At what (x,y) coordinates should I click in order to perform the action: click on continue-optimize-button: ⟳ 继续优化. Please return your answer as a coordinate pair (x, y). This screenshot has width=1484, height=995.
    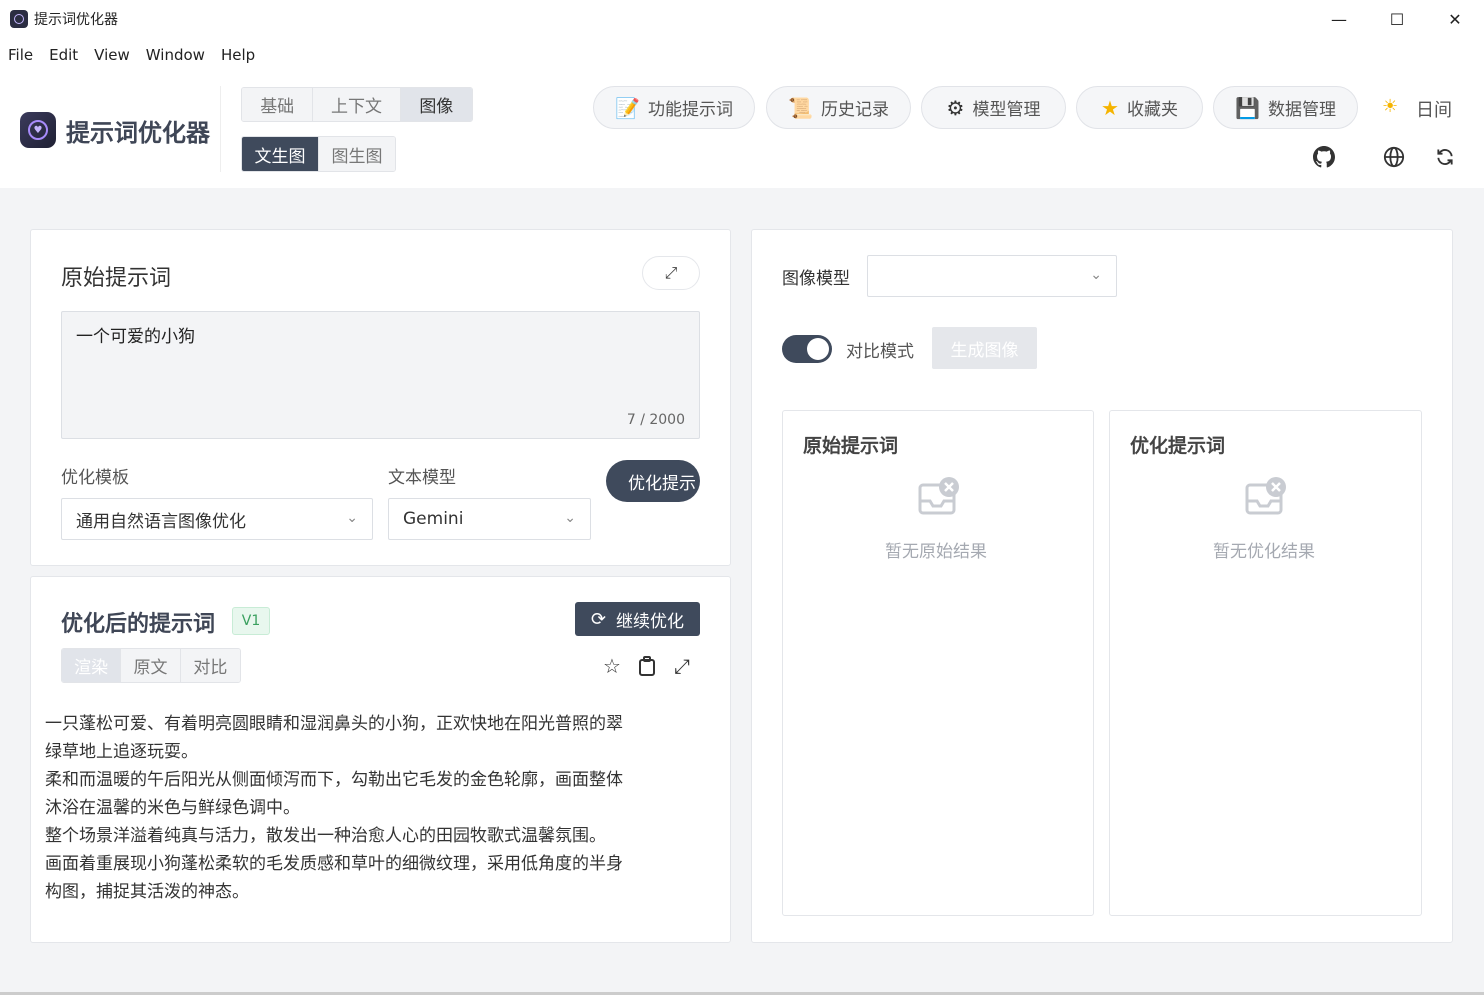
    Looking at the image, I should click on (637, 619).